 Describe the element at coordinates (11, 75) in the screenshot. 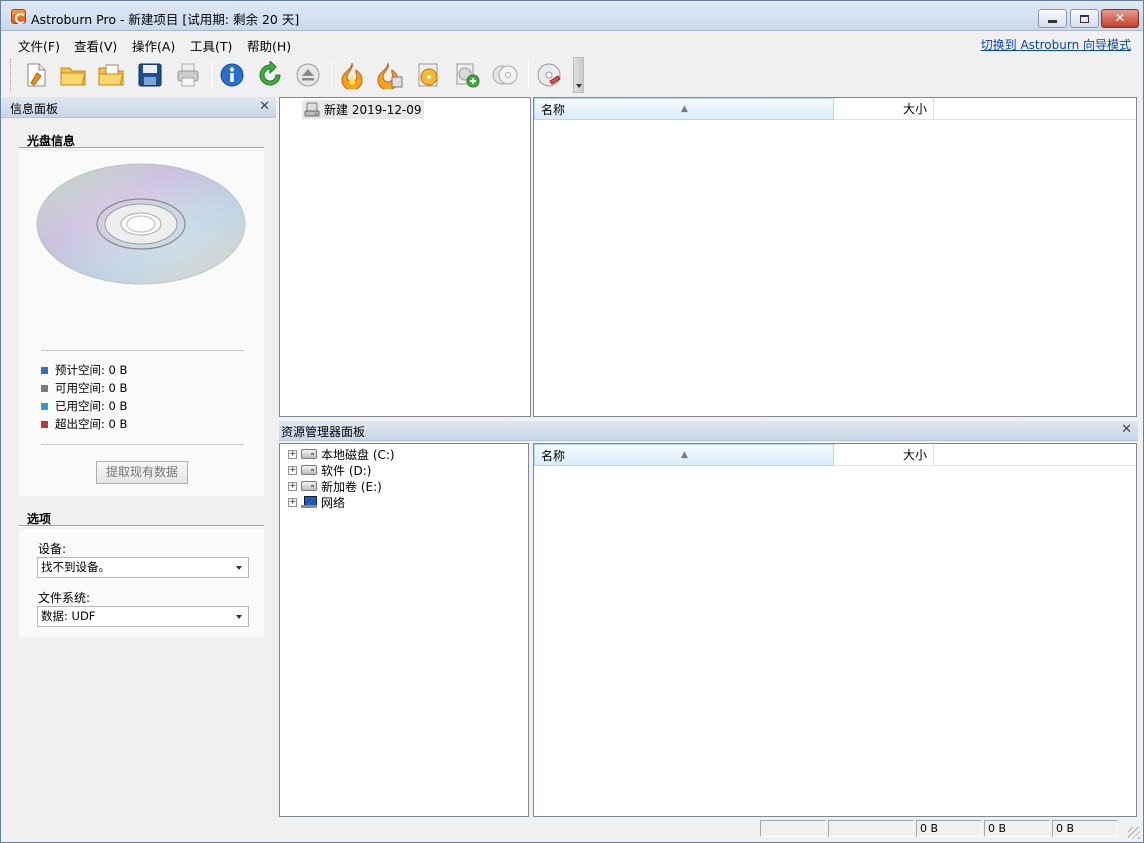

I see `toolbar-grip` at that location.